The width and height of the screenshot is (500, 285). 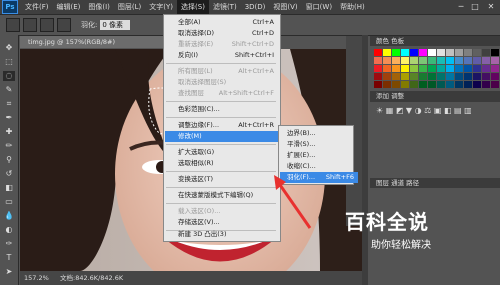 What do you see at coordinates (228, 234) in the screenshot?
I see `menu-item-new-3d-extrusion: 新建 3D 凸出(3)` at bounding box center [228, 234].